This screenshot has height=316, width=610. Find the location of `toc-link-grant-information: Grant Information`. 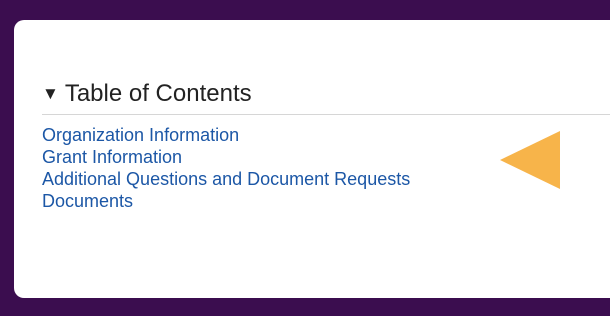

toc-link-grant-information: Grant Information is located at coordinates (112, 157).